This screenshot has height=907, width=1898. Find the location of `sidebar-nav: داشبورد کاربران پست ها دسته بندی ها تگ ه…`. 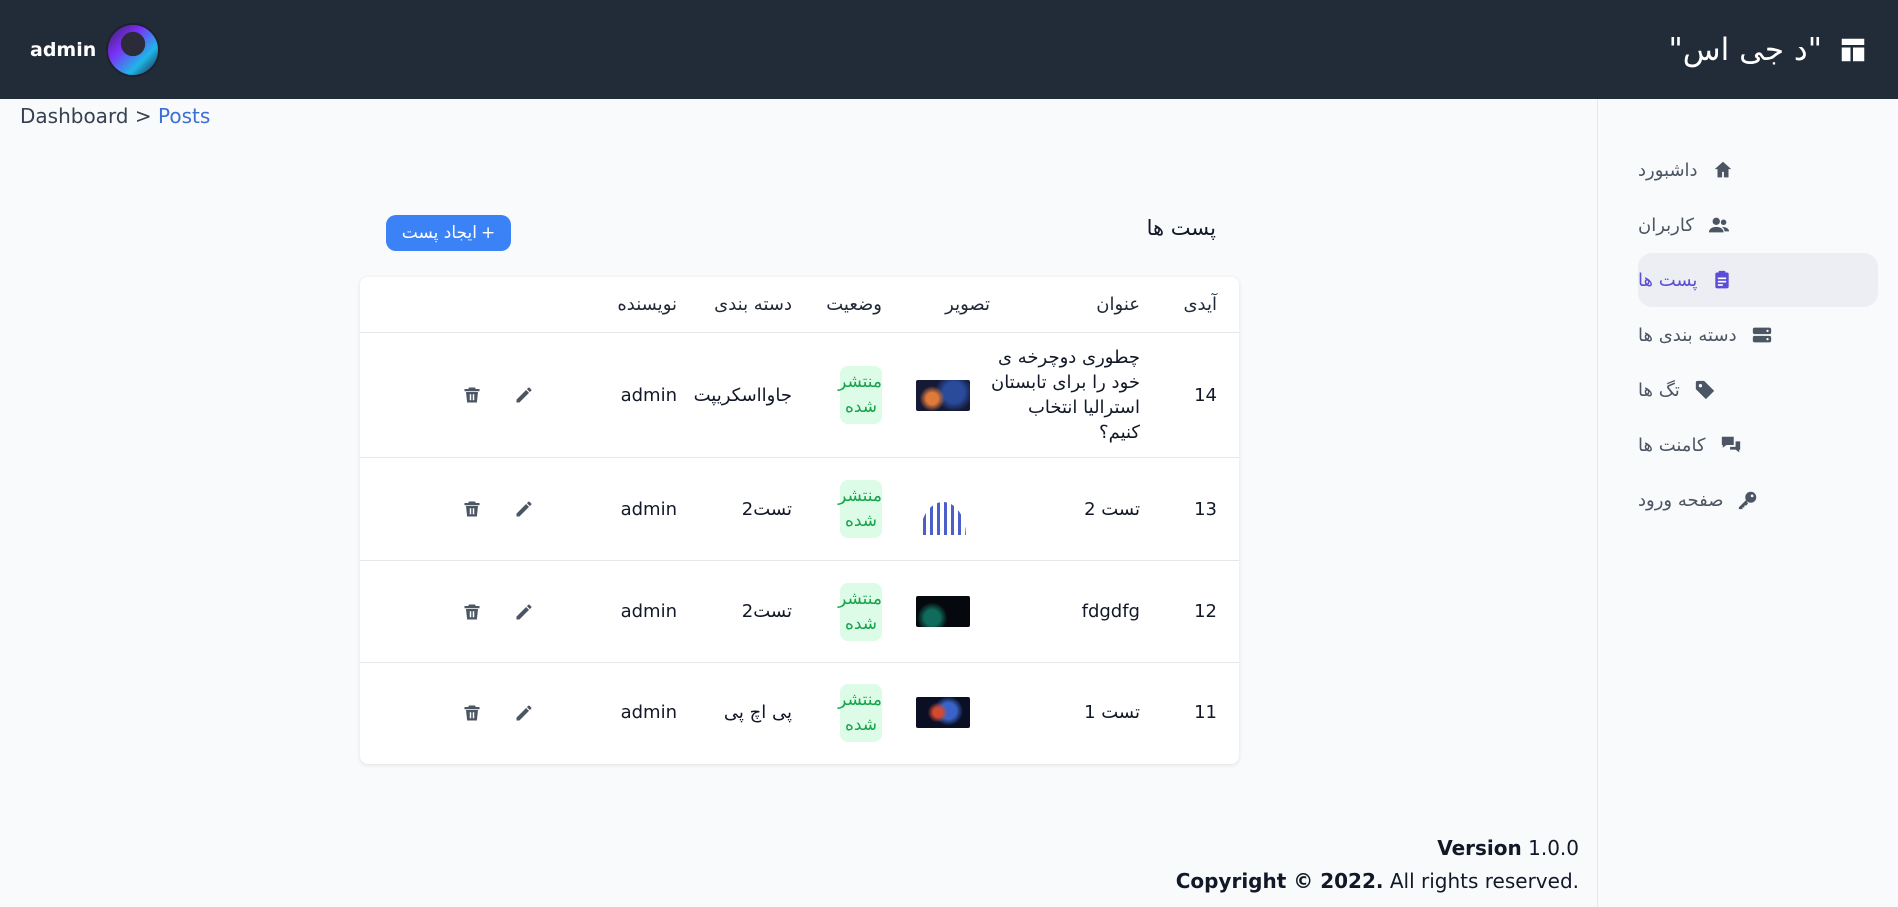

sidebar-nav: داشبورد کاربران پست ها دسته بندی ها تگ ه… is located at coordinates (1758, 335).